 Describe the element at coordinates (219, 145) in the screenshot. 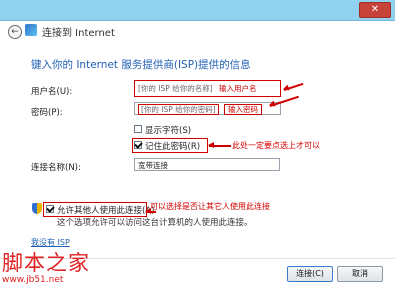

I see `remember-password-arrow` at that location.